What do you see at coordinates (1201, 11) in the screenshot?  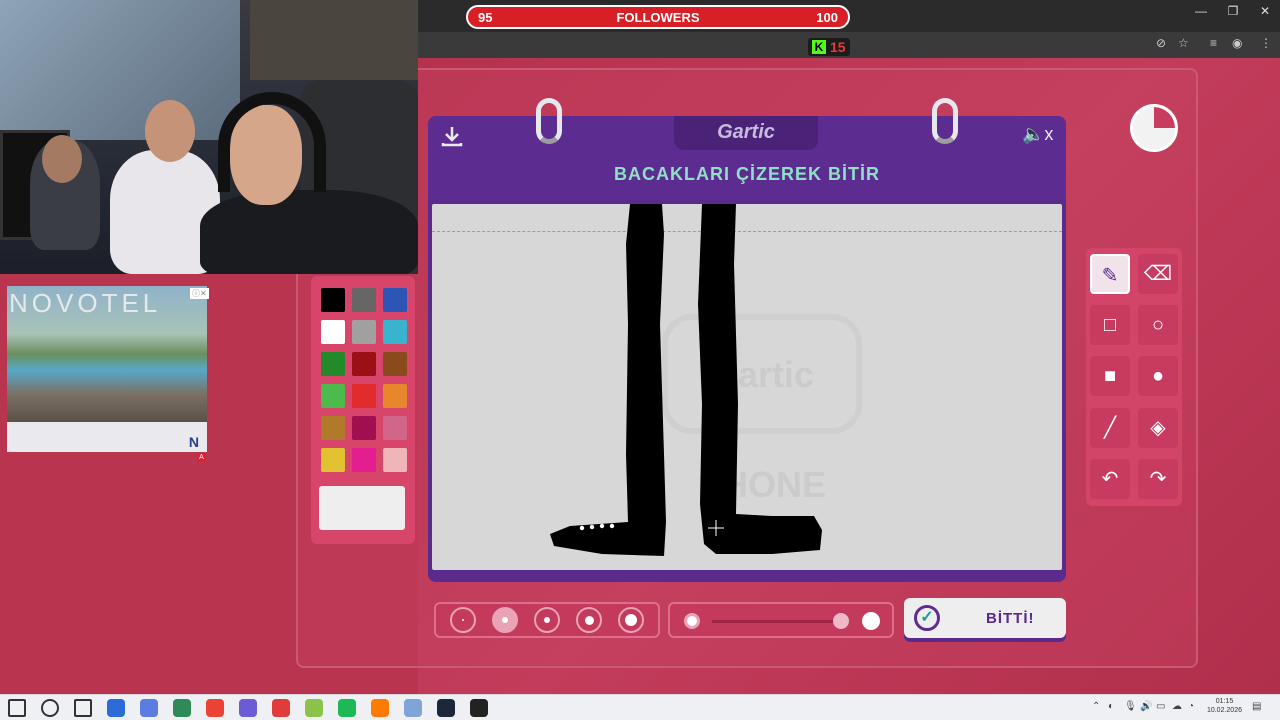 I see `minimize-icon: —` at bounding box center [1201, 11].